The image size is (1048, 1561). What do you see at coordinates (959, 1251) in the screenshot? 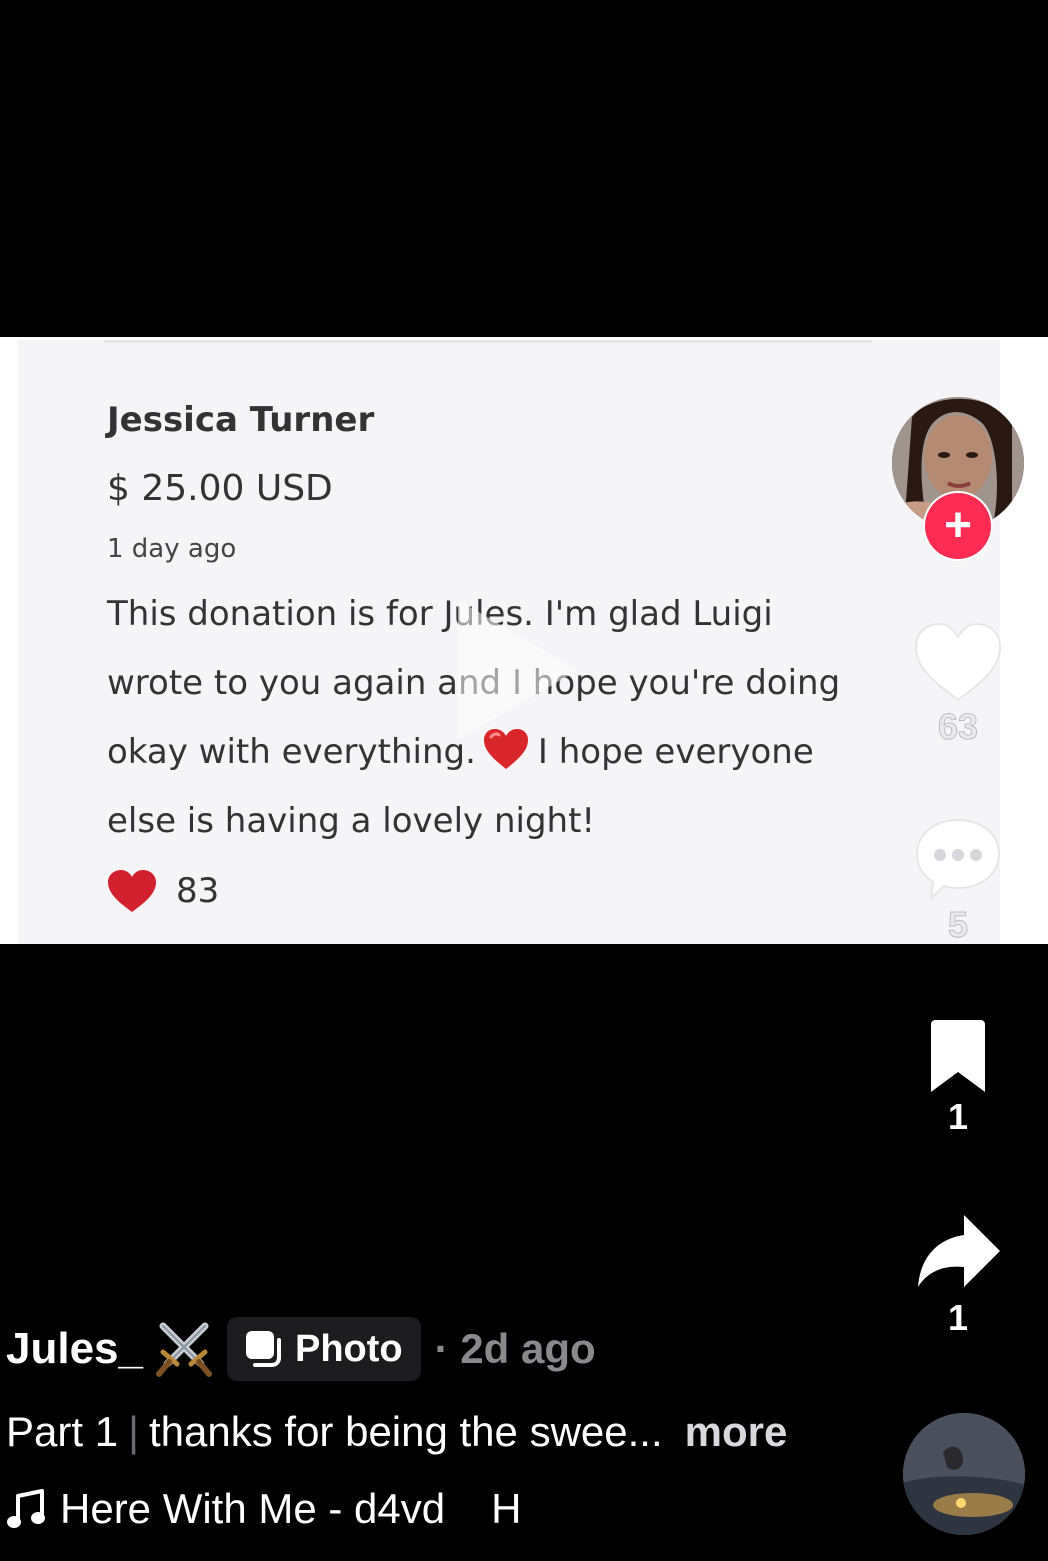
I see `share-arrow-icon` at bounding box center [959, 1251].